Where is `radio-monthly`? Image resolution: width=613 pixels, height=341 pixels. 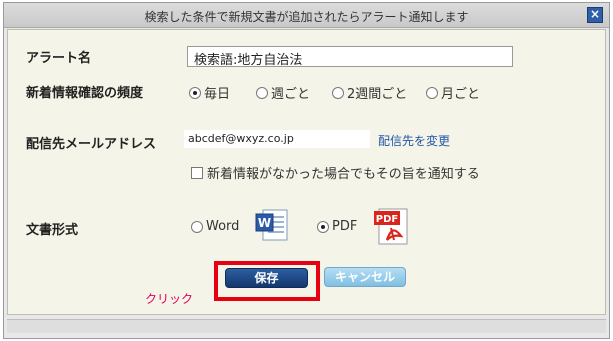 radio-monthly is located at coordinates (432, 92).